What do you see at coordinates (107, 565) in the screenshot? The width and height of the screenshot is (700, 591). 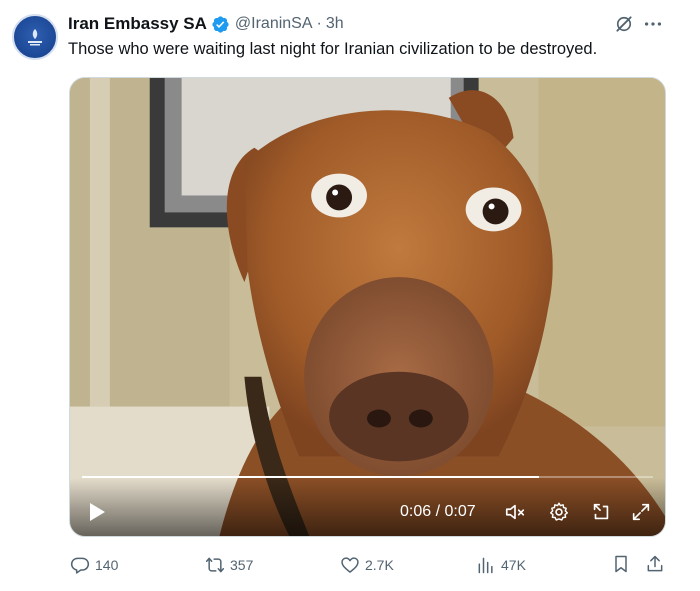 I see `reply-count: 140` at bounding box center [107, 565].